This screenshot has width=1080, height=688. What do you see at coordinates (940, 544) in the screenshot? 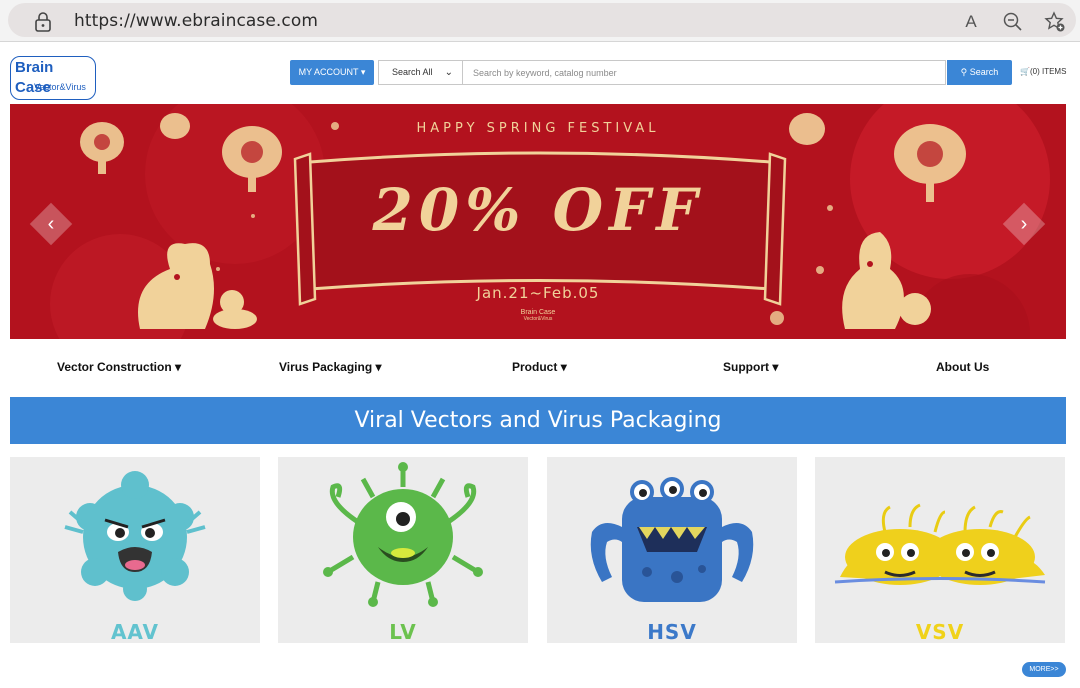
I see `vsv-virus-illustration` at bounding box center [940, 544].